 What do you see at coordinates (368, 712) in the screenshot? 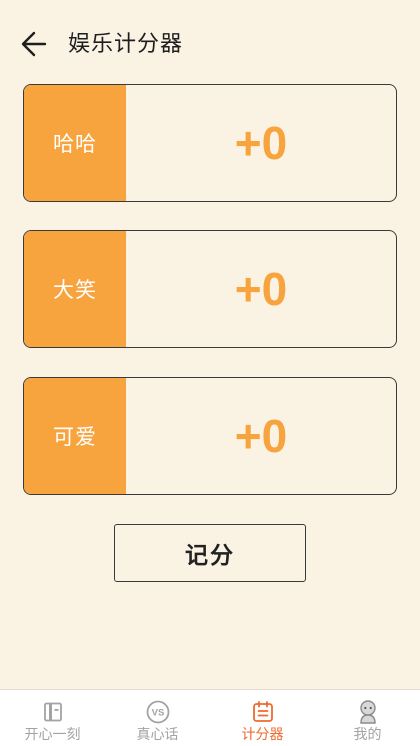
I see `avatar-icon` at bounding box center [368, 712].